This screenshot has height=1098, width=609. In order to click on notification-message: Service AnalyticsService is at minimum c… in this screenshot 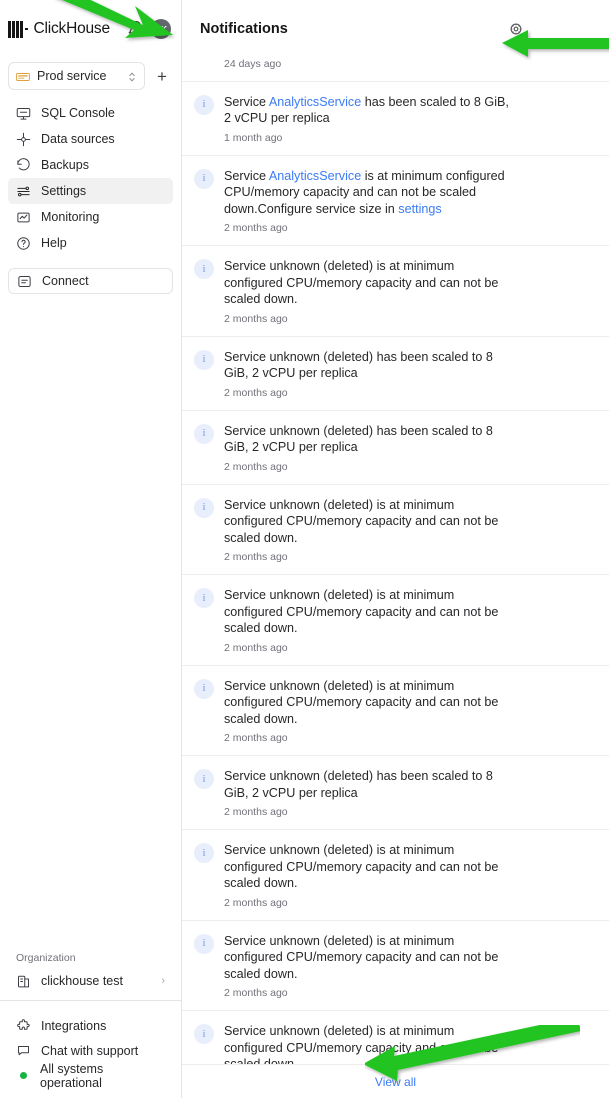, I will do `click(364, 192)`.